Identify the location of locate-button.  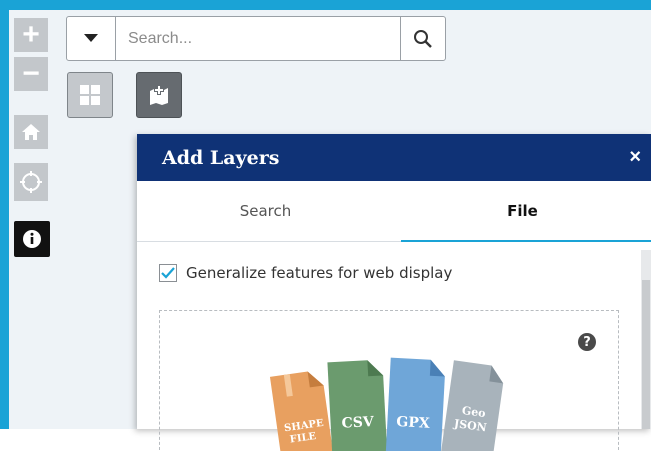
(31, 182).